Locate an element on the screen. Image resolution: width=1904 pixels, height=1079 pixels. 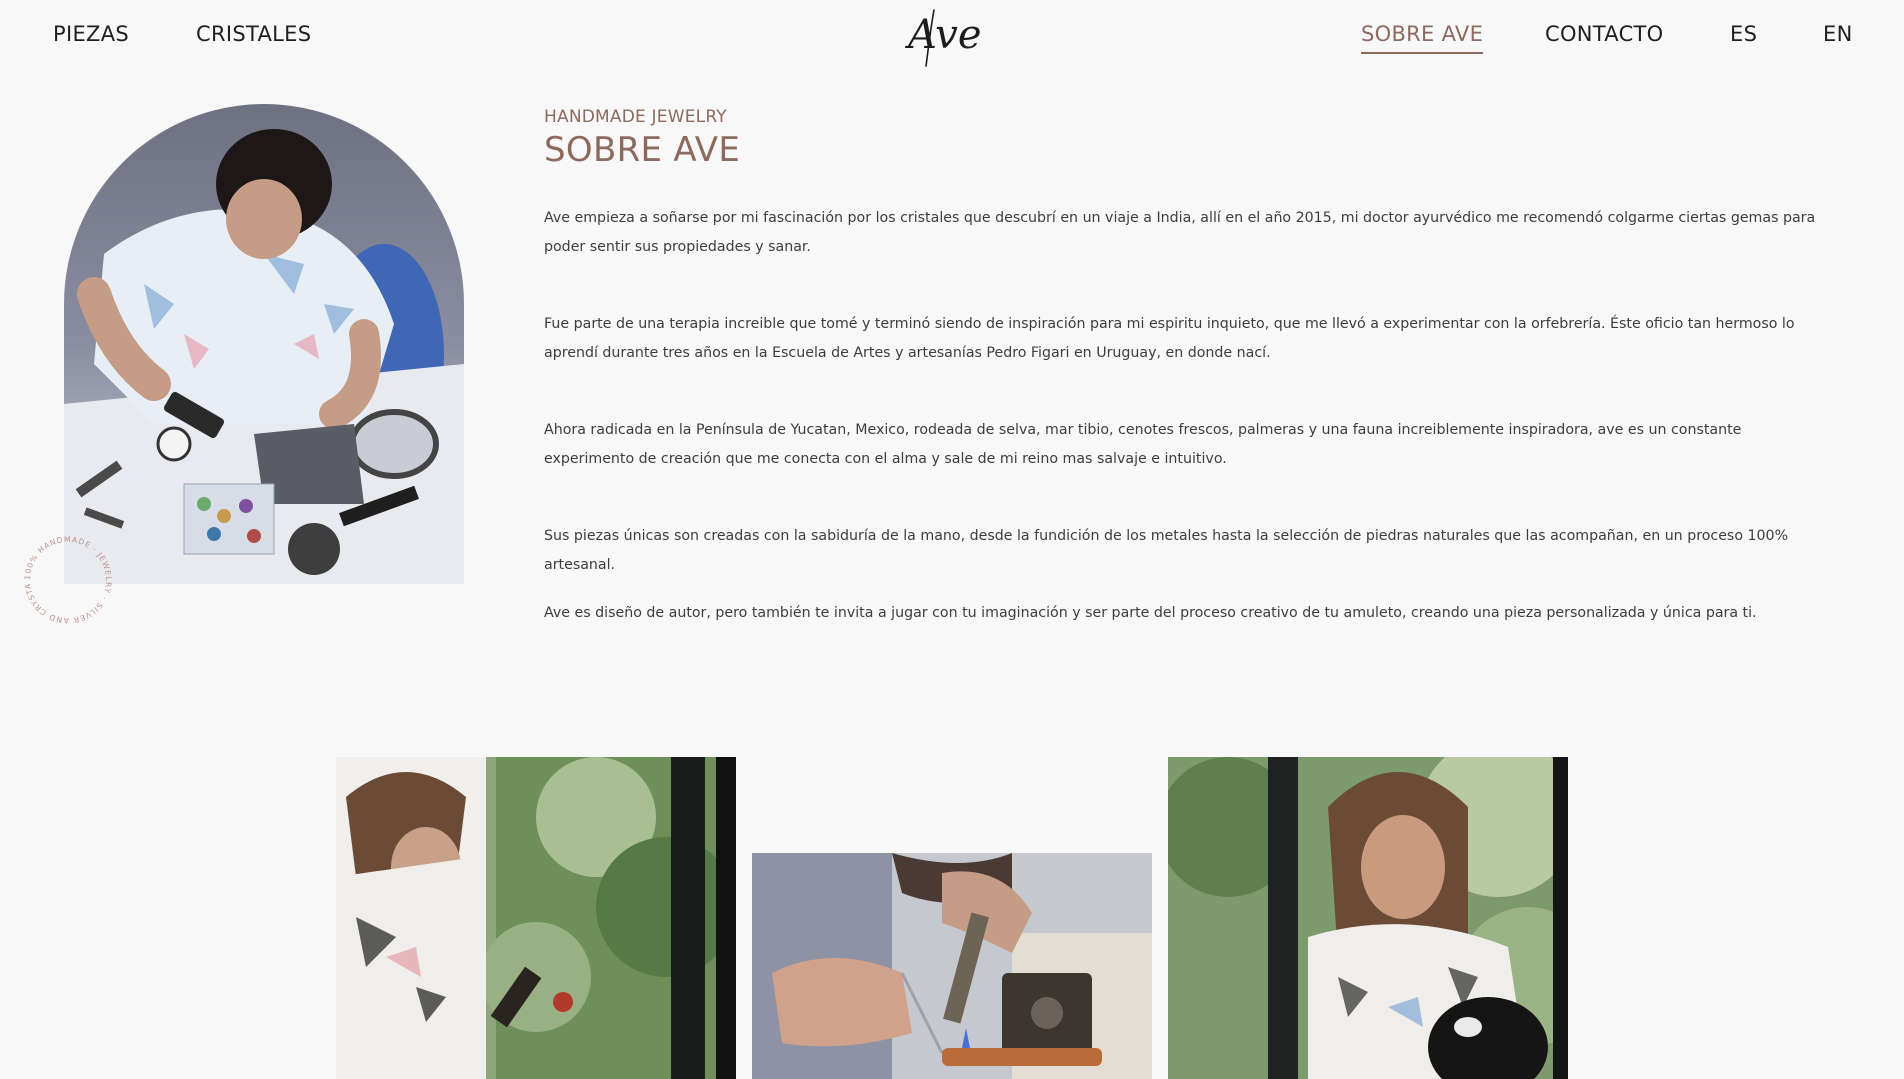
nav-link-cristales: CRISTALES is located at coordinates (253, 34).